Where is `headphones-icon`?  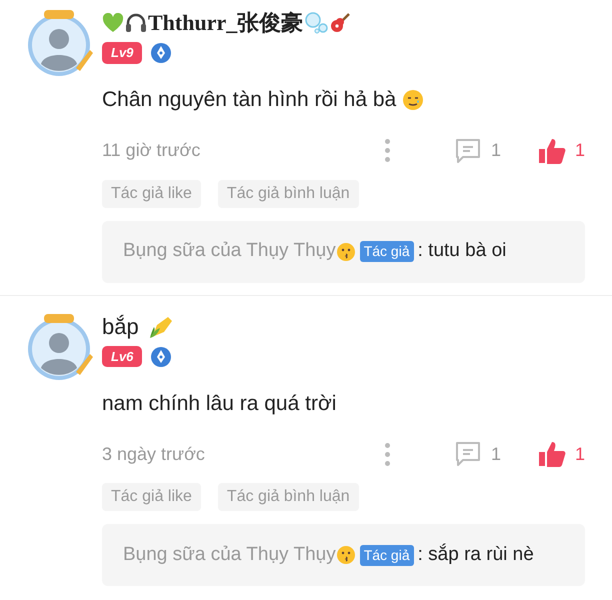
headphones-icon is located at coordinates (136, 23).